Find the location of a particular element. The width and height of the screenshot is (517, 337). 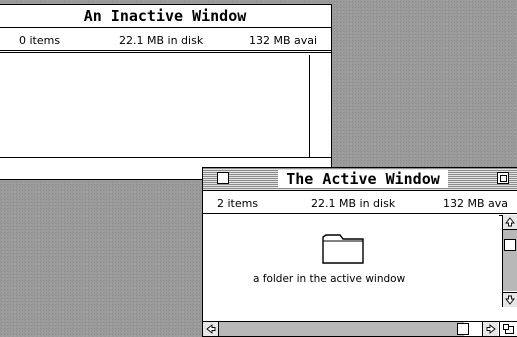

active-disk-usage: 22.1 MB in disk is located at coordinates (353, 203).